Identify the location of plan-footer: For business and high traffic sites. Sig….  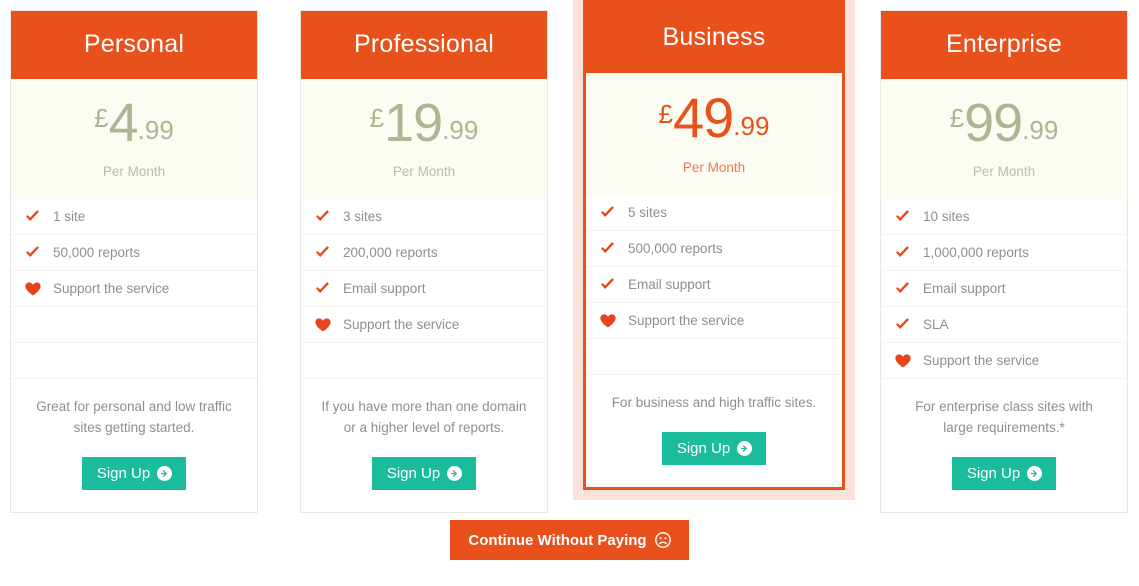
(714, 431).